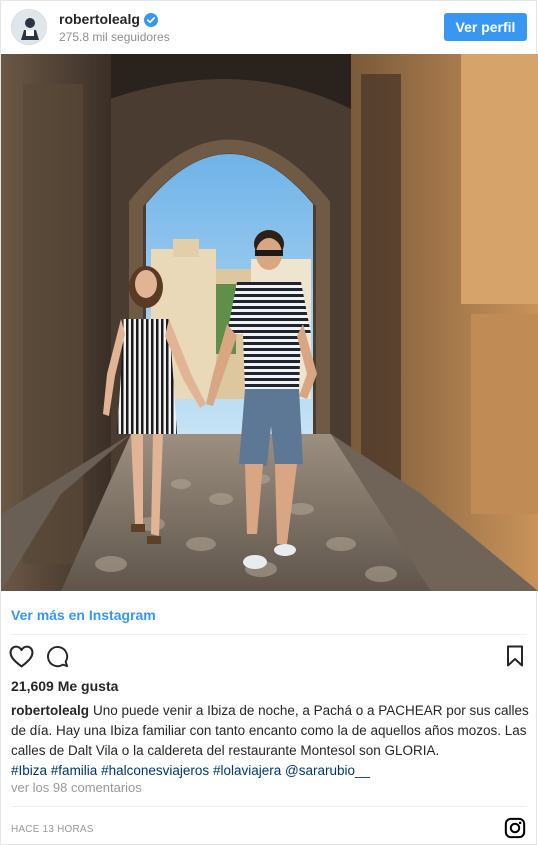 Image resolution: width=538 pixels, height=845 pixels. What do you see at coordinates (515, 658) in the screenshot?
I see `bookmark-icon` at bounding box center [515, 658].